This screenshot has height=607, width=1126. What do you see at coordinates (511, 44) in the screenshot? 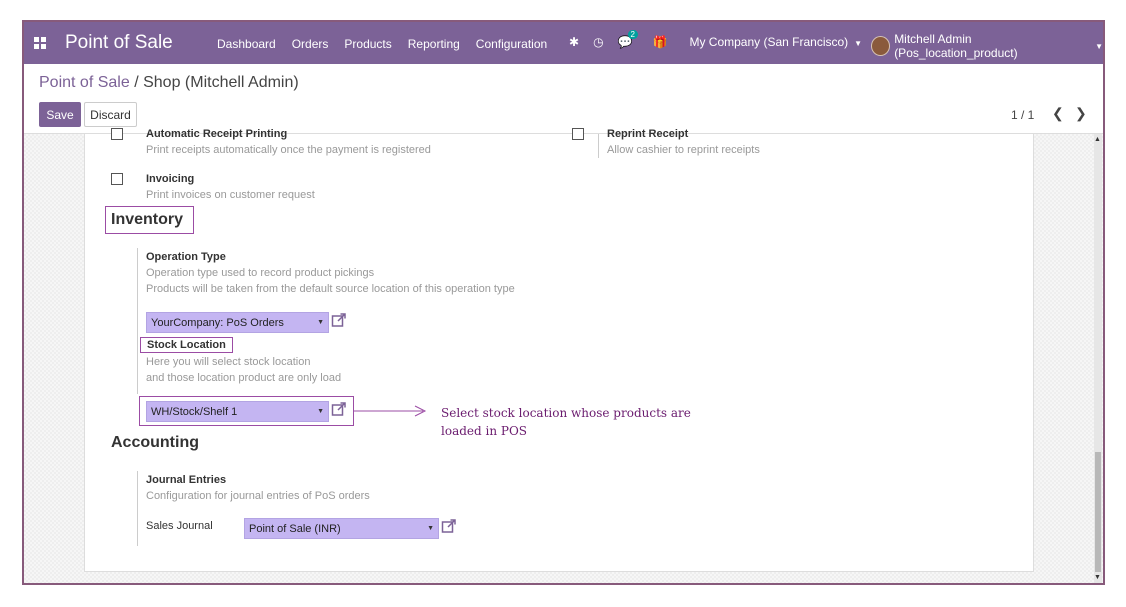
I see `menu-configuration: Configuration` at bounding box center [511, 44].